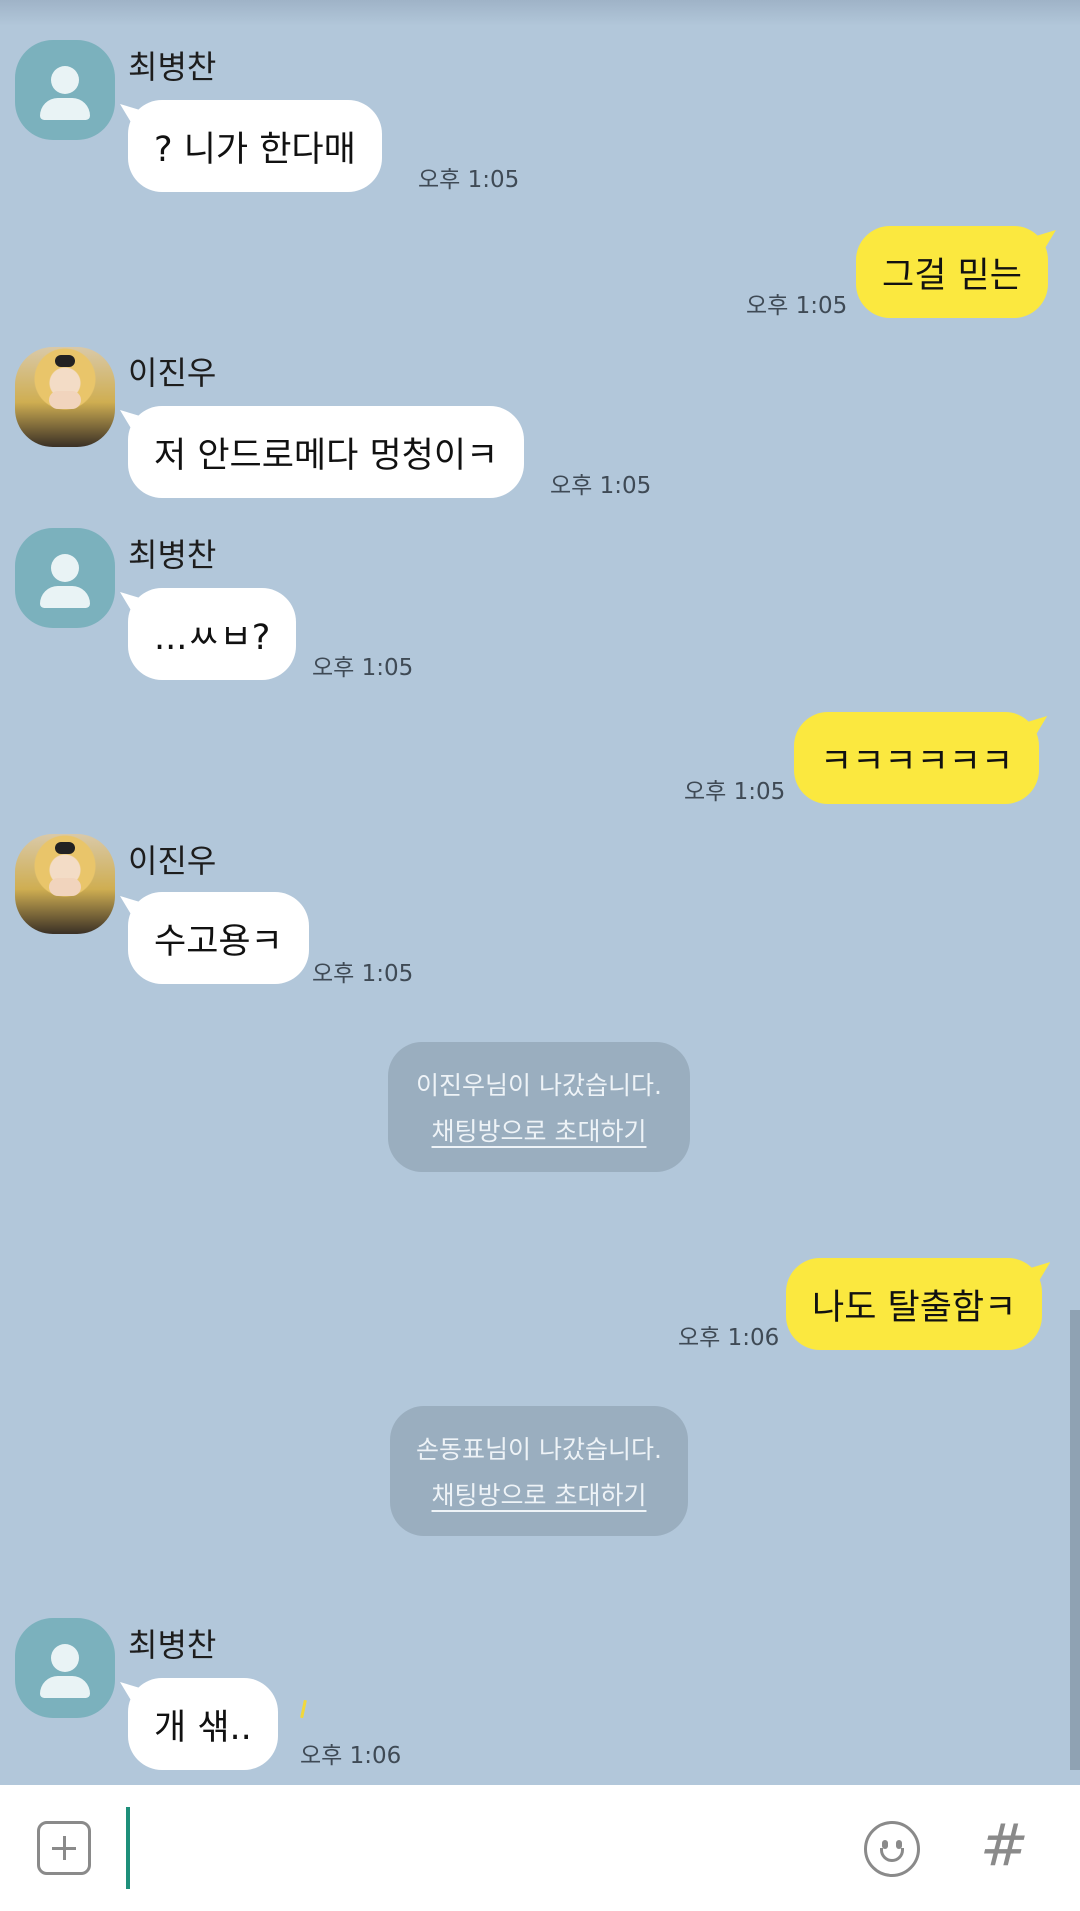  What do you see at coordinates (218, 938) in the screenshot?
I see `message-bubble: 수고용ㅋ` at bounding box center [218, 938].